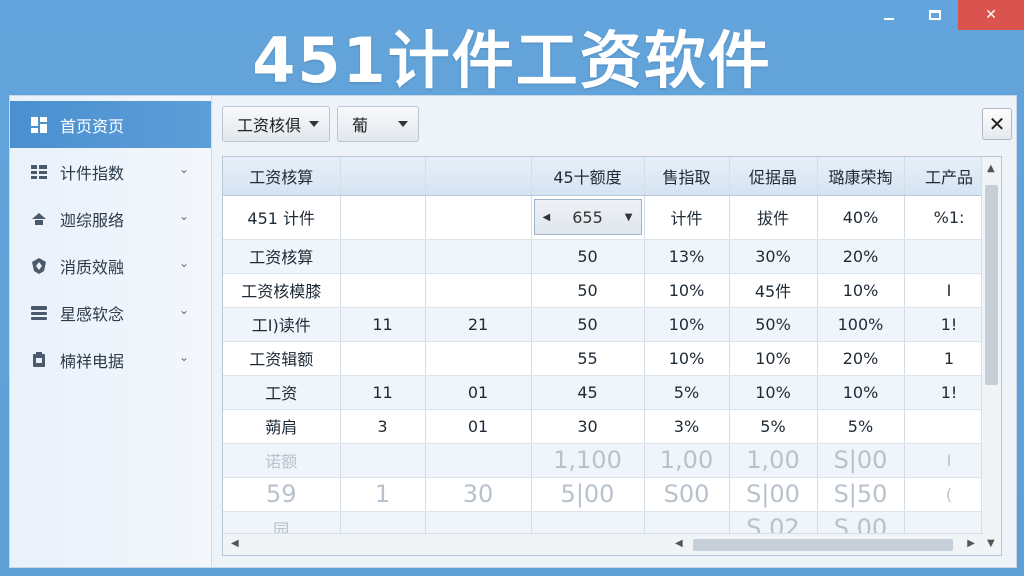 This screenshot has width=1024, height=576. Describe the element at coordinates (282, 494) in the screenshot. I see `table-cell: 59` at that location.